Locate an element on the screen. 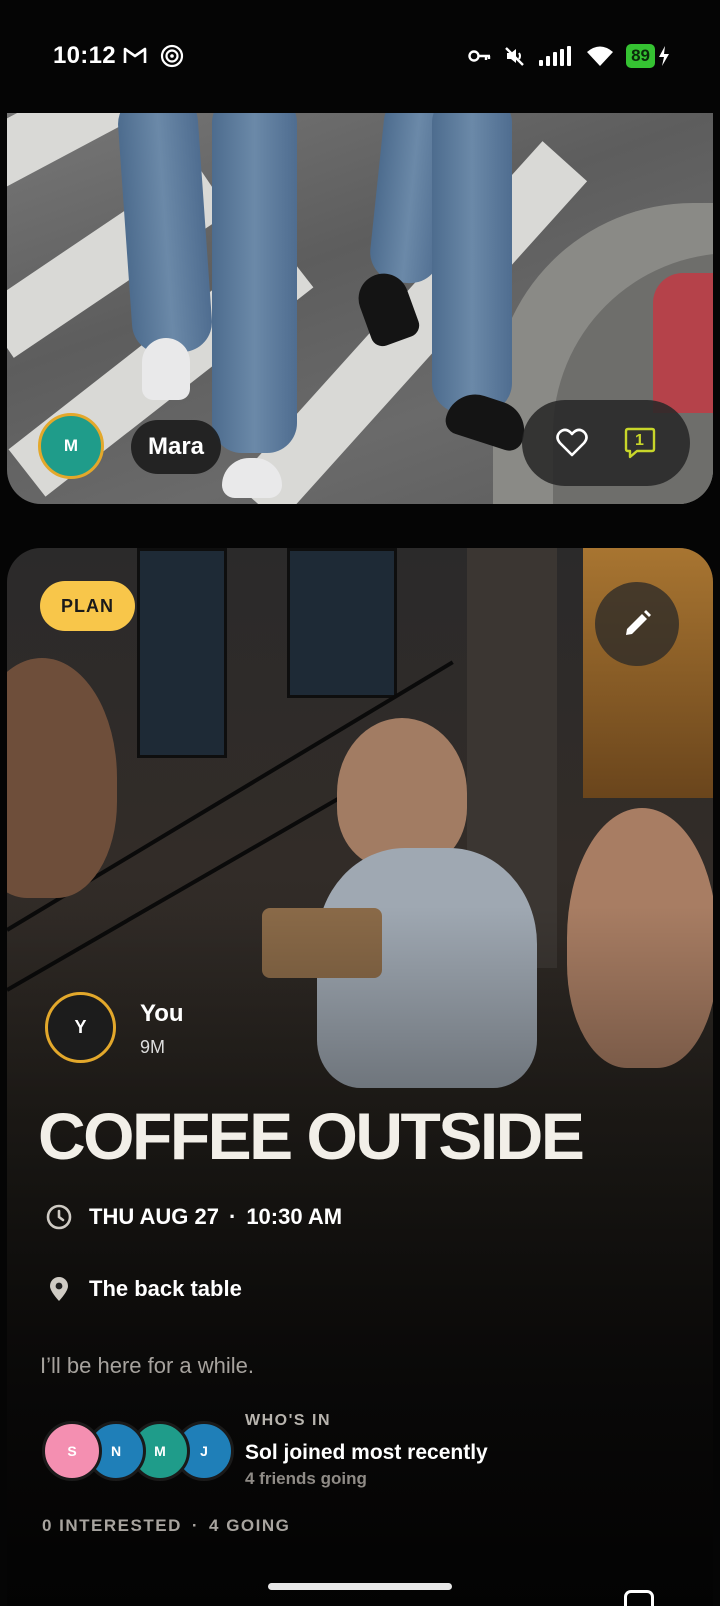 The image size is (720, 1606). author-avatar: M is located at coordinates (71, 446).